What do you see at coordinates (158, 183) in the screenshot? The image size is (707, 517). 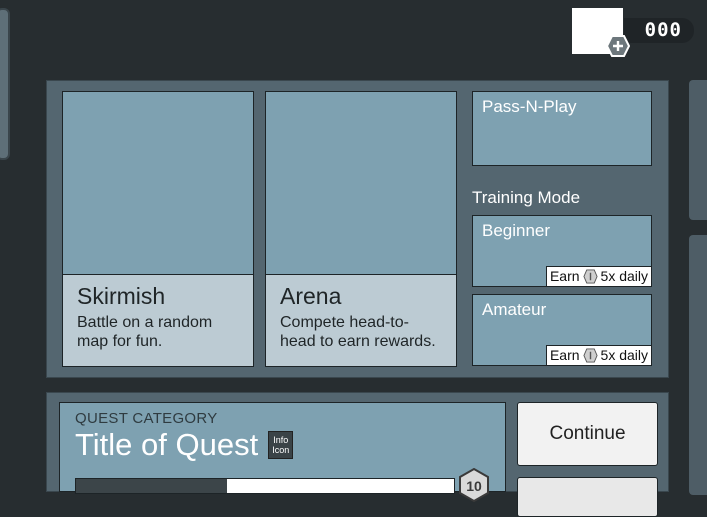 I see `skirmish-art` at bounding box center [158, 183].